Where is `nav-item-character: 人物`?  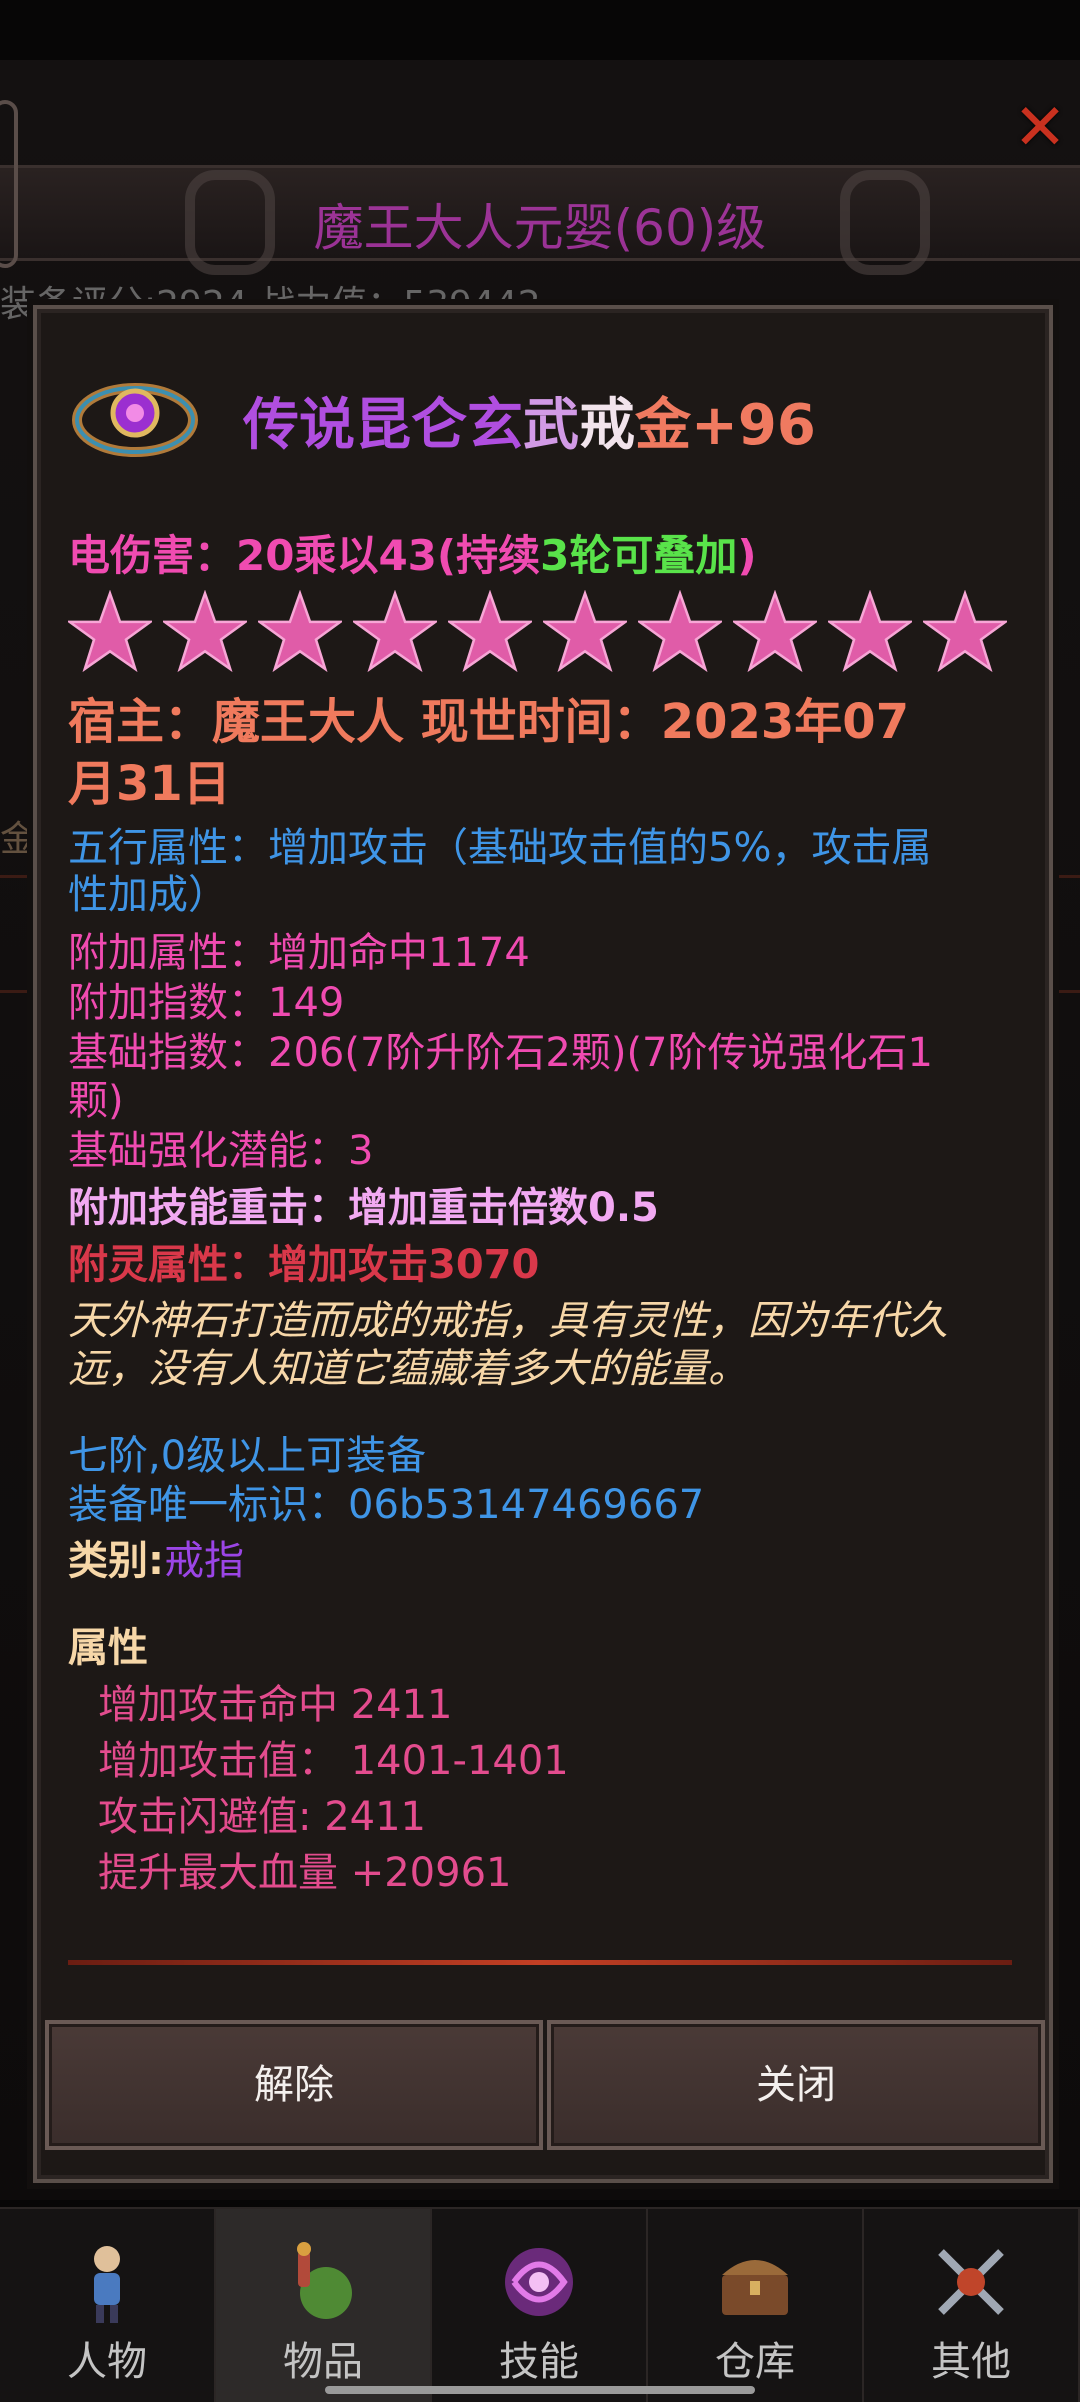 nav-item-character: 人物 is located at coordinates (108, 2305).